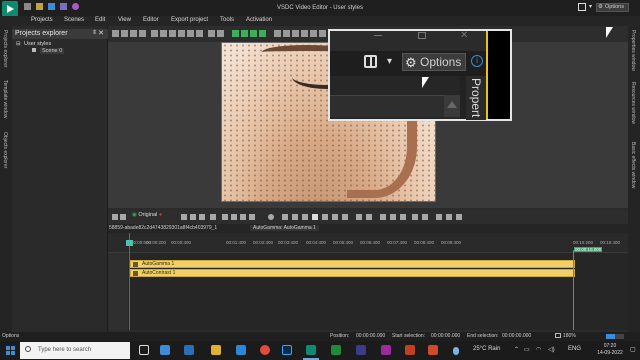 The height and width of the screenshot is (360, 640). I want to click on tree-item-user-styles: User styles, so click(37, 44).